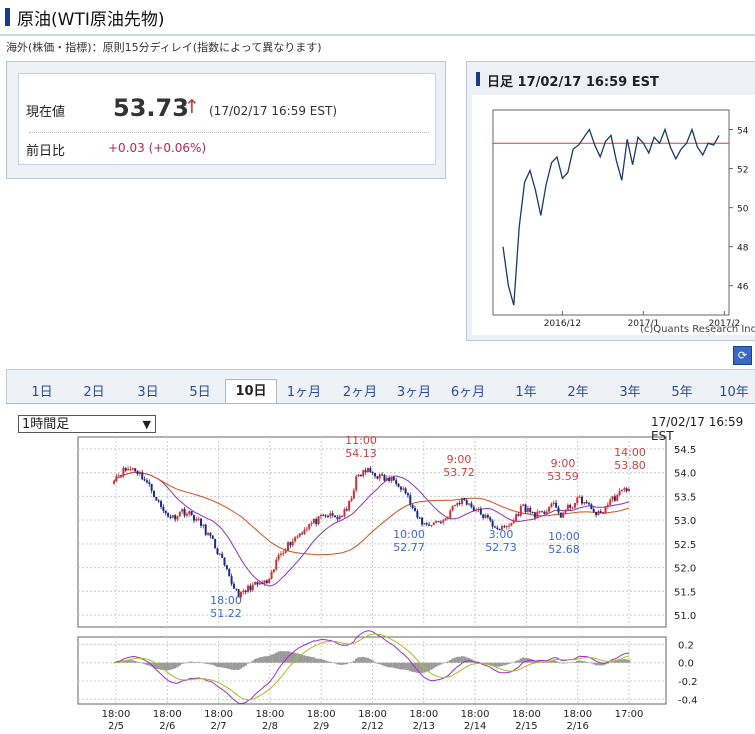 The width and height of the screenshot is (755, 734). Describe the element at coordinates (578, 393) in the screenshot. I see `tab-10: 2年` at that location.